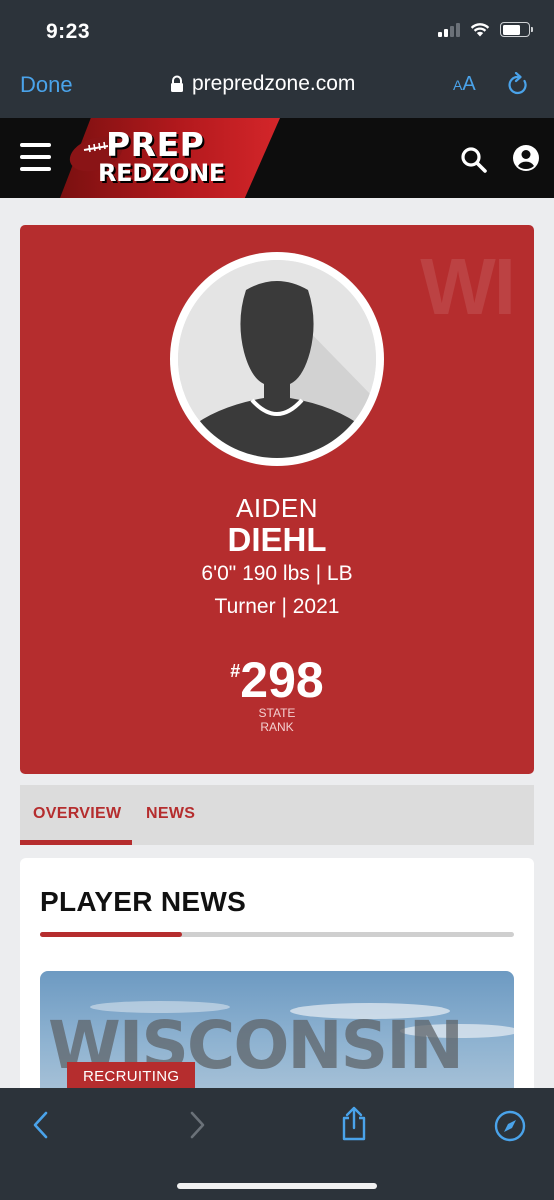 This screenshot has width=554, height=1200. I want to click on status-time: 9:23, so click(68, 31).